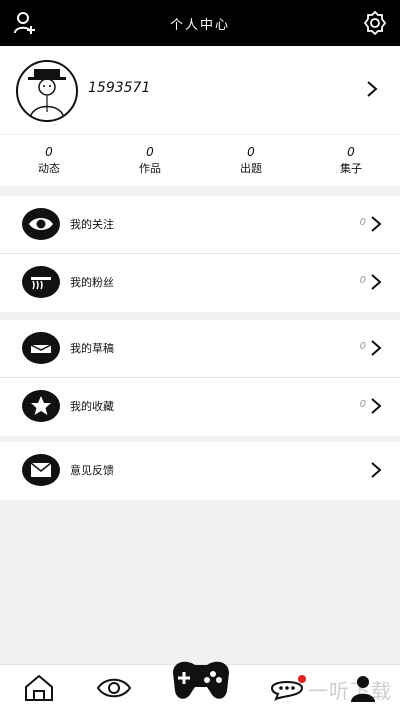  I want to click on avatar-illustration, so click(47, 94).